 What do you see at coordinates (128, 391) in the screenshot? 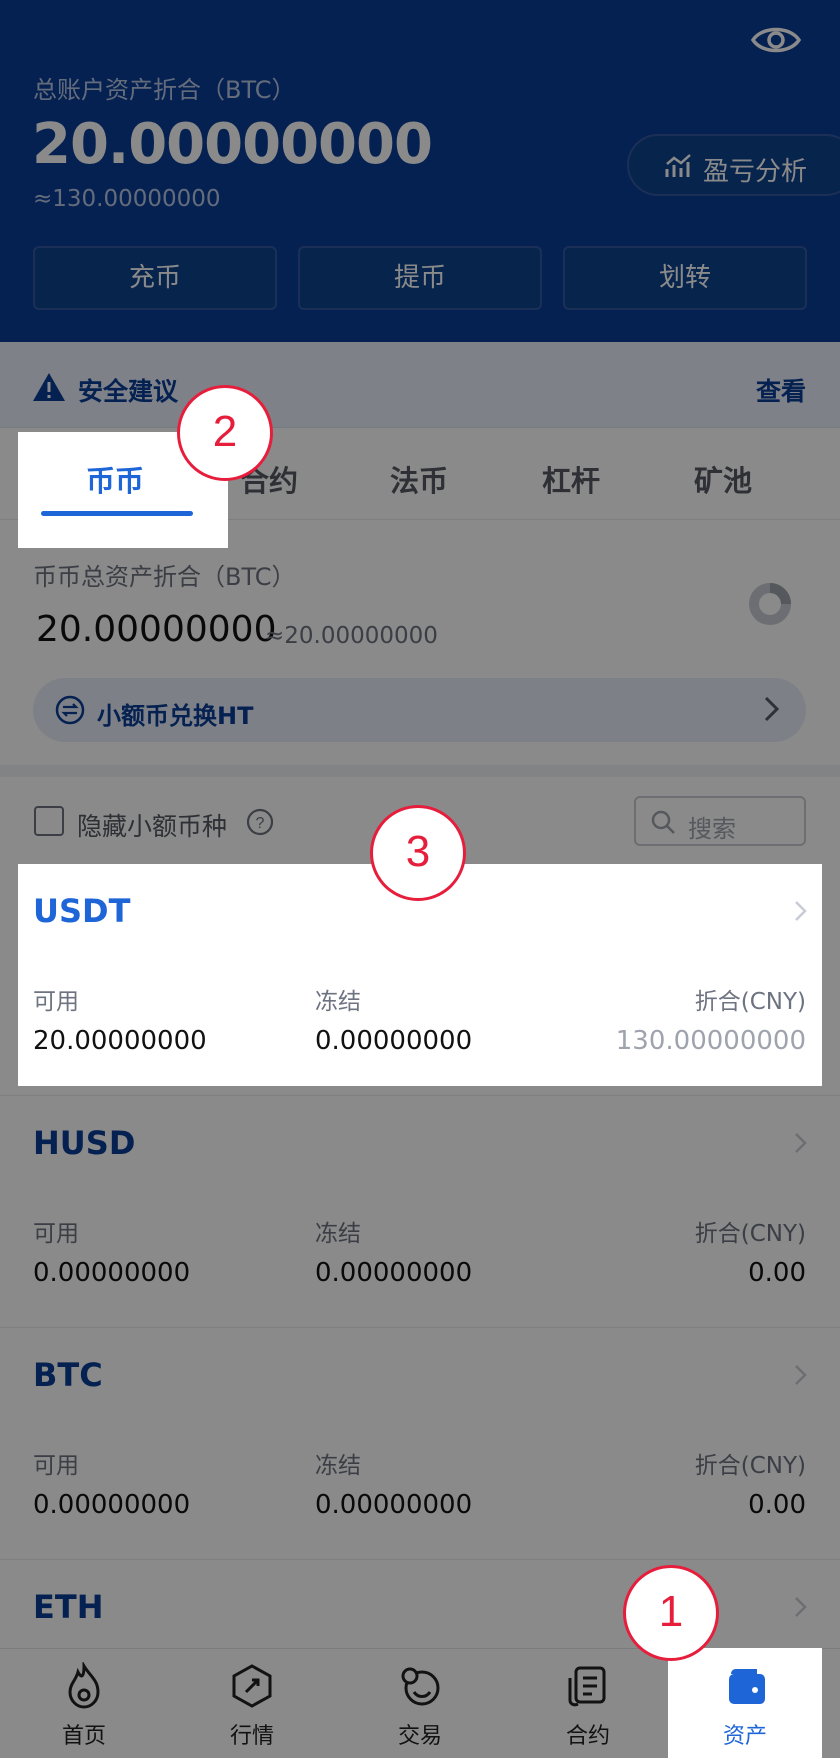
I see `security-advice-label: 安全建议` at bounding box center [128, 391].